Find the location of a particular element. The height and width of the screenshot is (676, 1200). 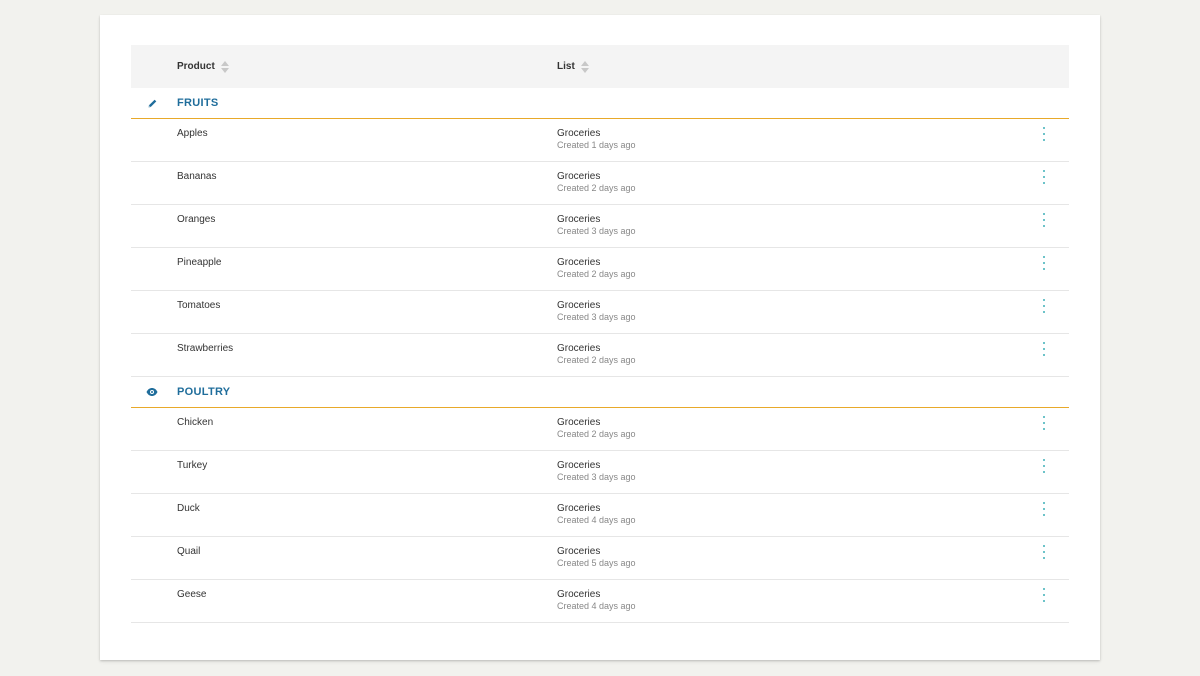

created-time: Created 1 days ago is located at coordinates (596, 145).